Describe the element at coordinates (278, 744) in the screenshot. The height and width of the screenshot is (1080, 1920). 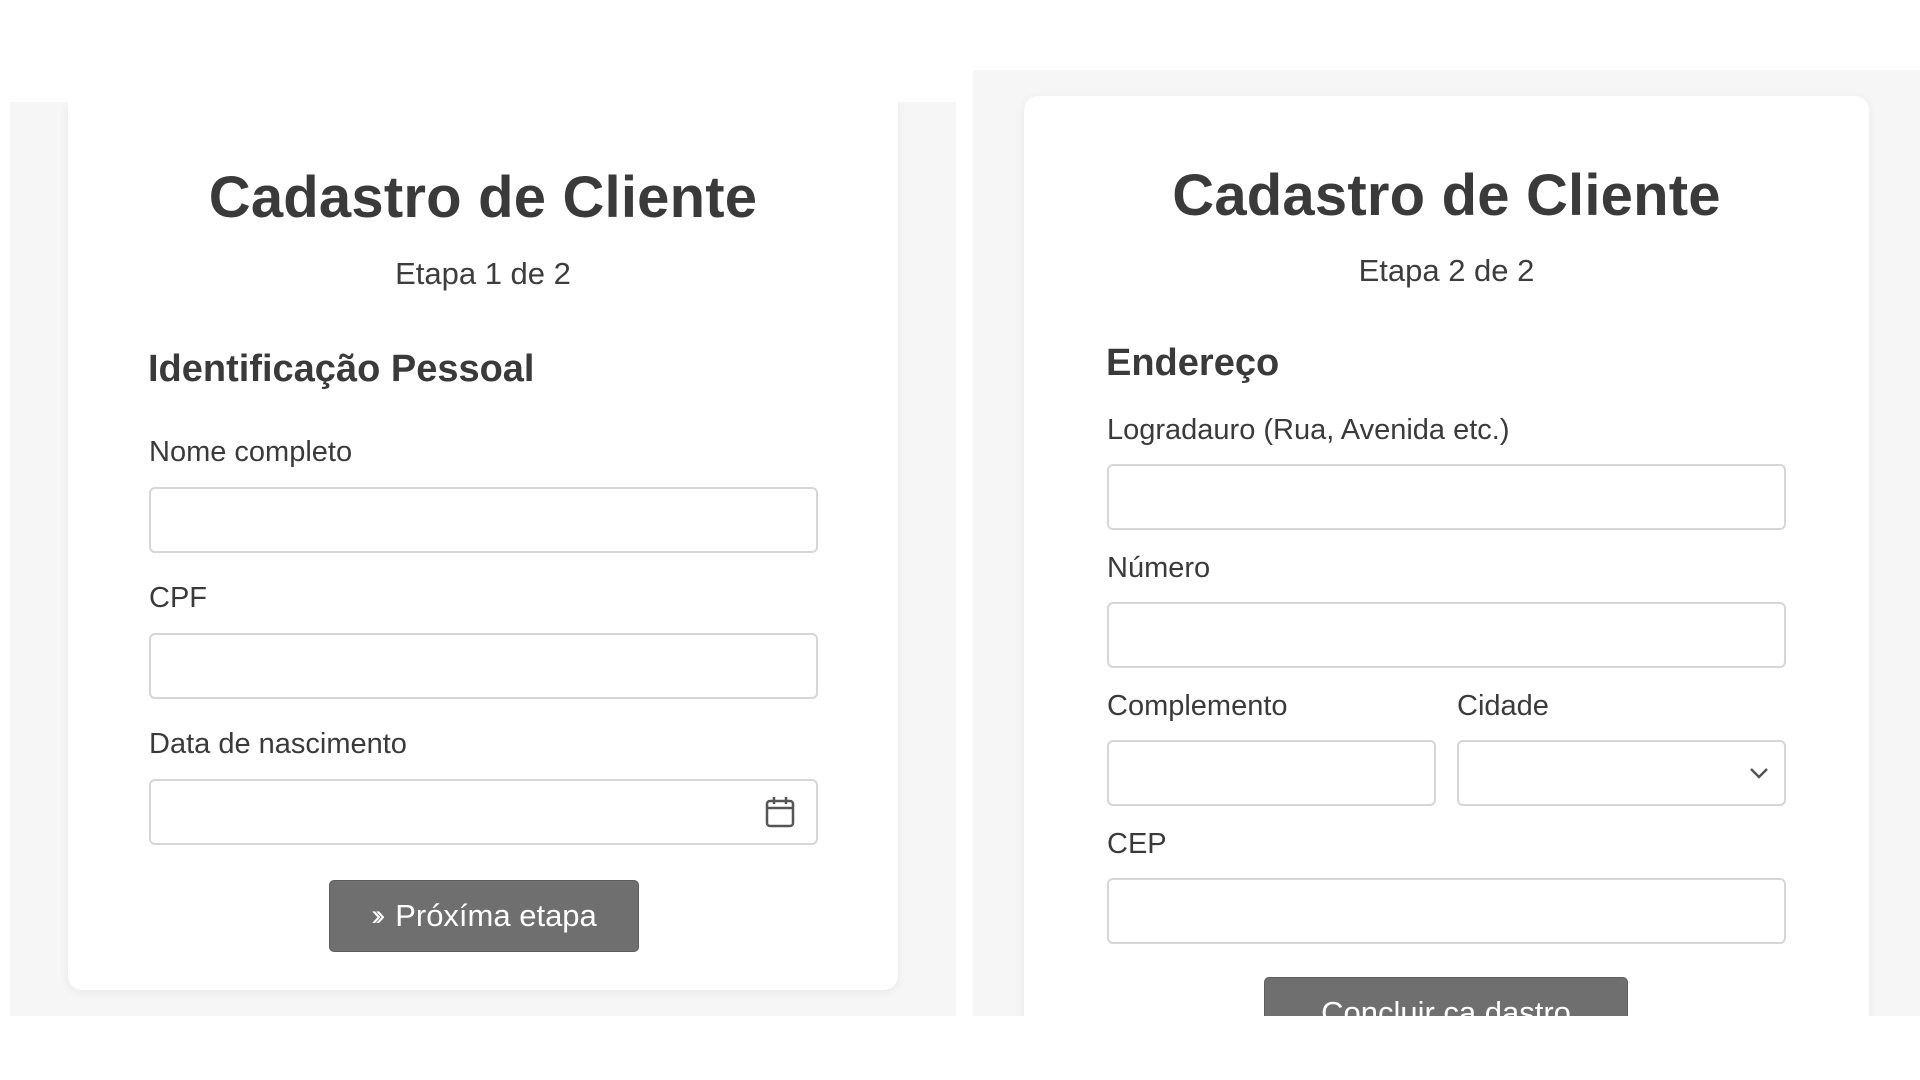
I see `nascimento-label: Data de nascimento` at that location.